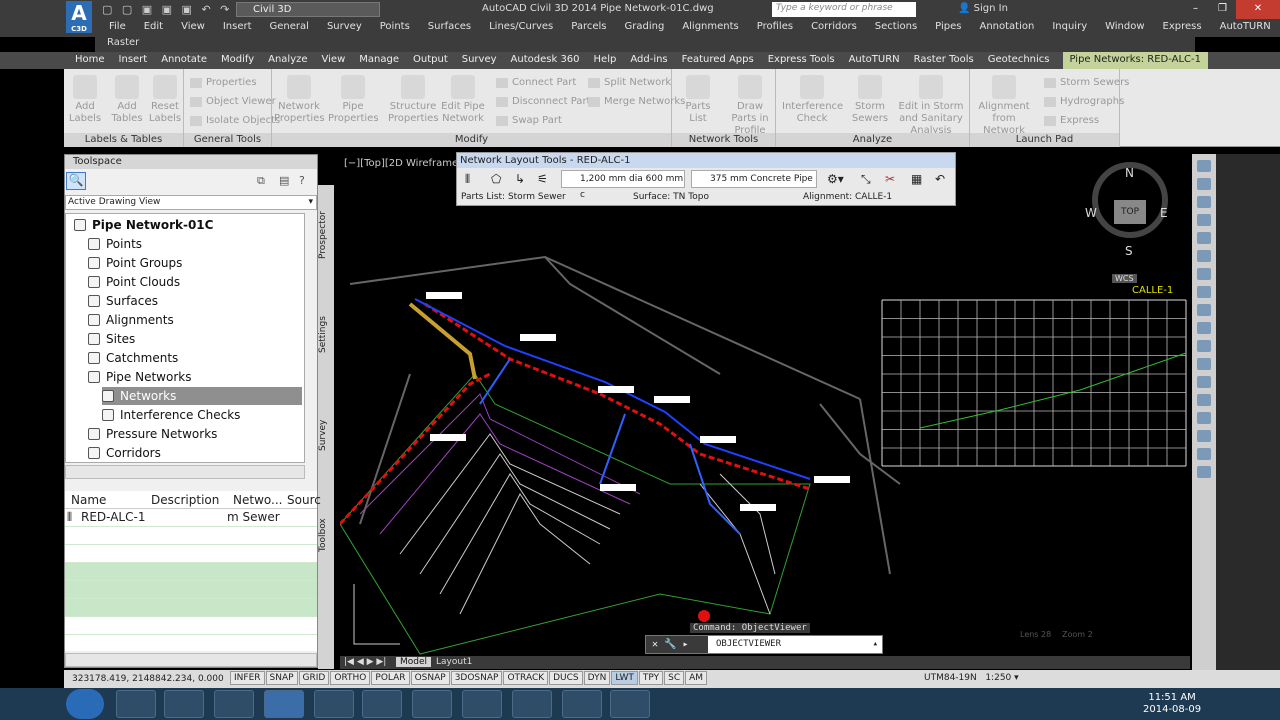  I want to click on merge-networks-button: Merge Networks, so click(636, 101).